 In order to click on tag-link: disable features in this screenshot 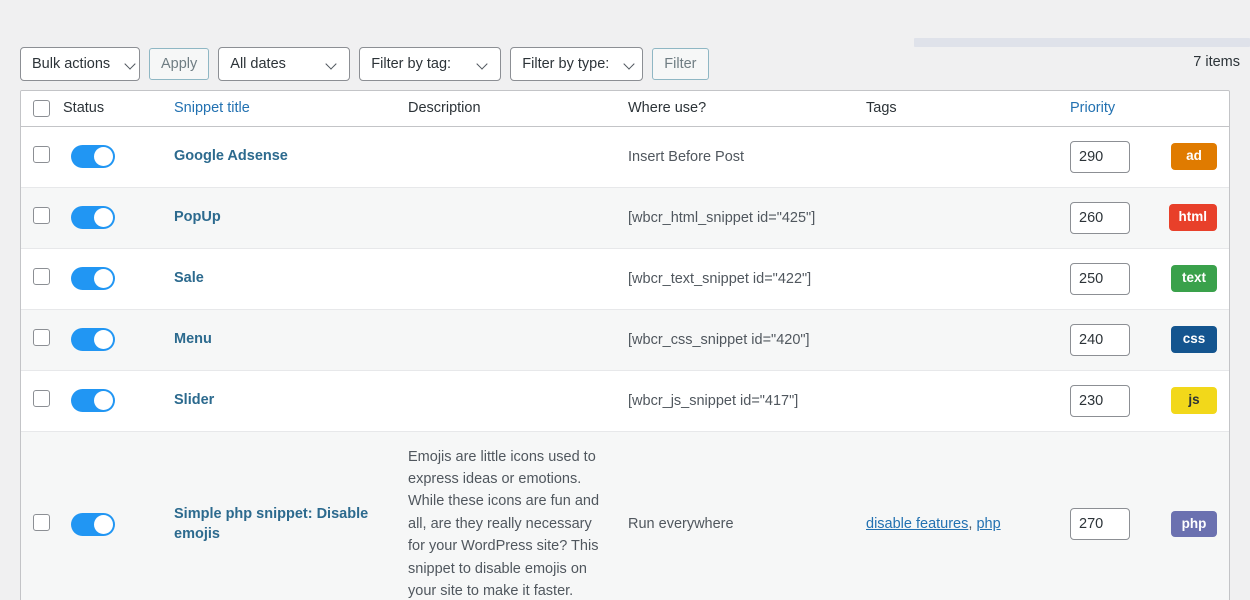, I will do `click(917, 524)`.